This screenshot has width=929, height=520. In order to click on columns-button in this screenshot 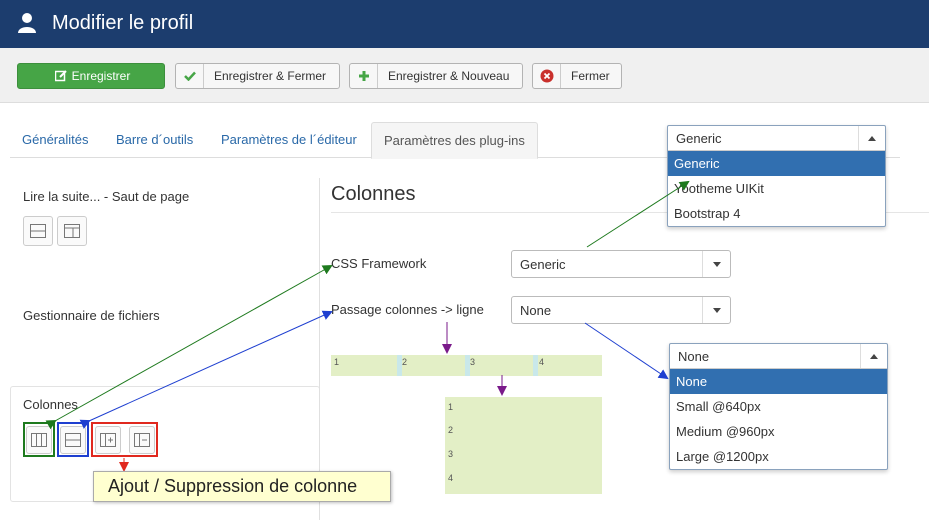, I will do `click(39, 440)`.